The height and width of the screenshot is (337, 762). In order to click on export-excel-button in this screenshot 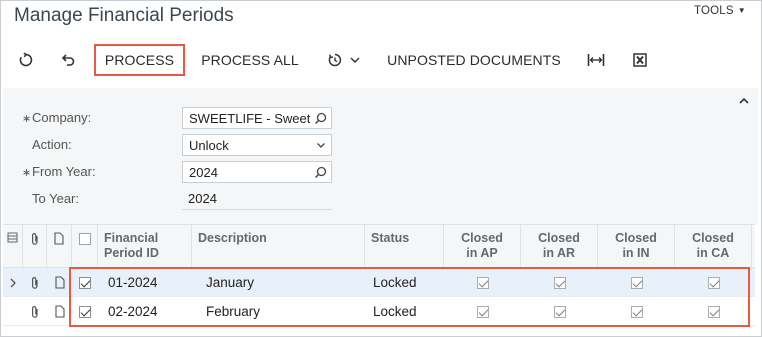, I will do `click(640, 60)`.